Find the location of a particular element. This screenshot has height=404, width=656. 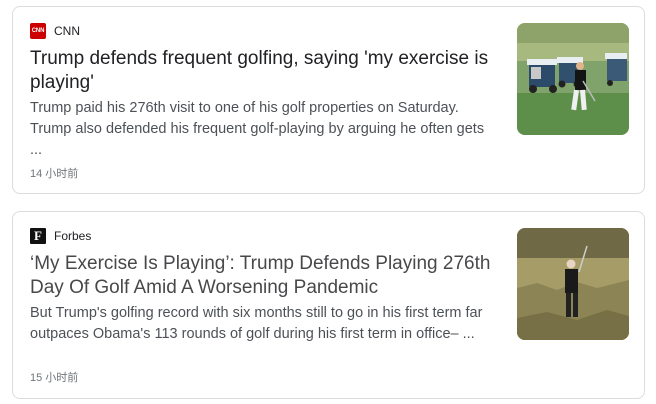

cnn-logo-icon: CNN is located at coordinates (38, 31).